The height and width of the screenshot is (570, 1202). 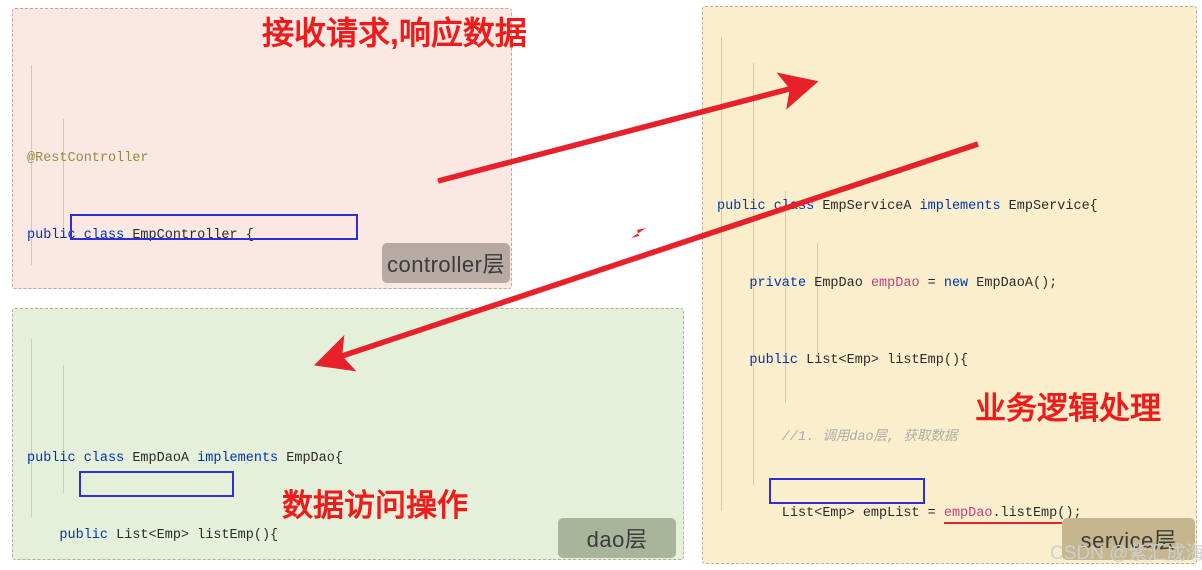 What do you see at coordinates (446, 263) in the screenshot?
I see `controller-layer-badge: controller层` at bounding box center [446, 263].